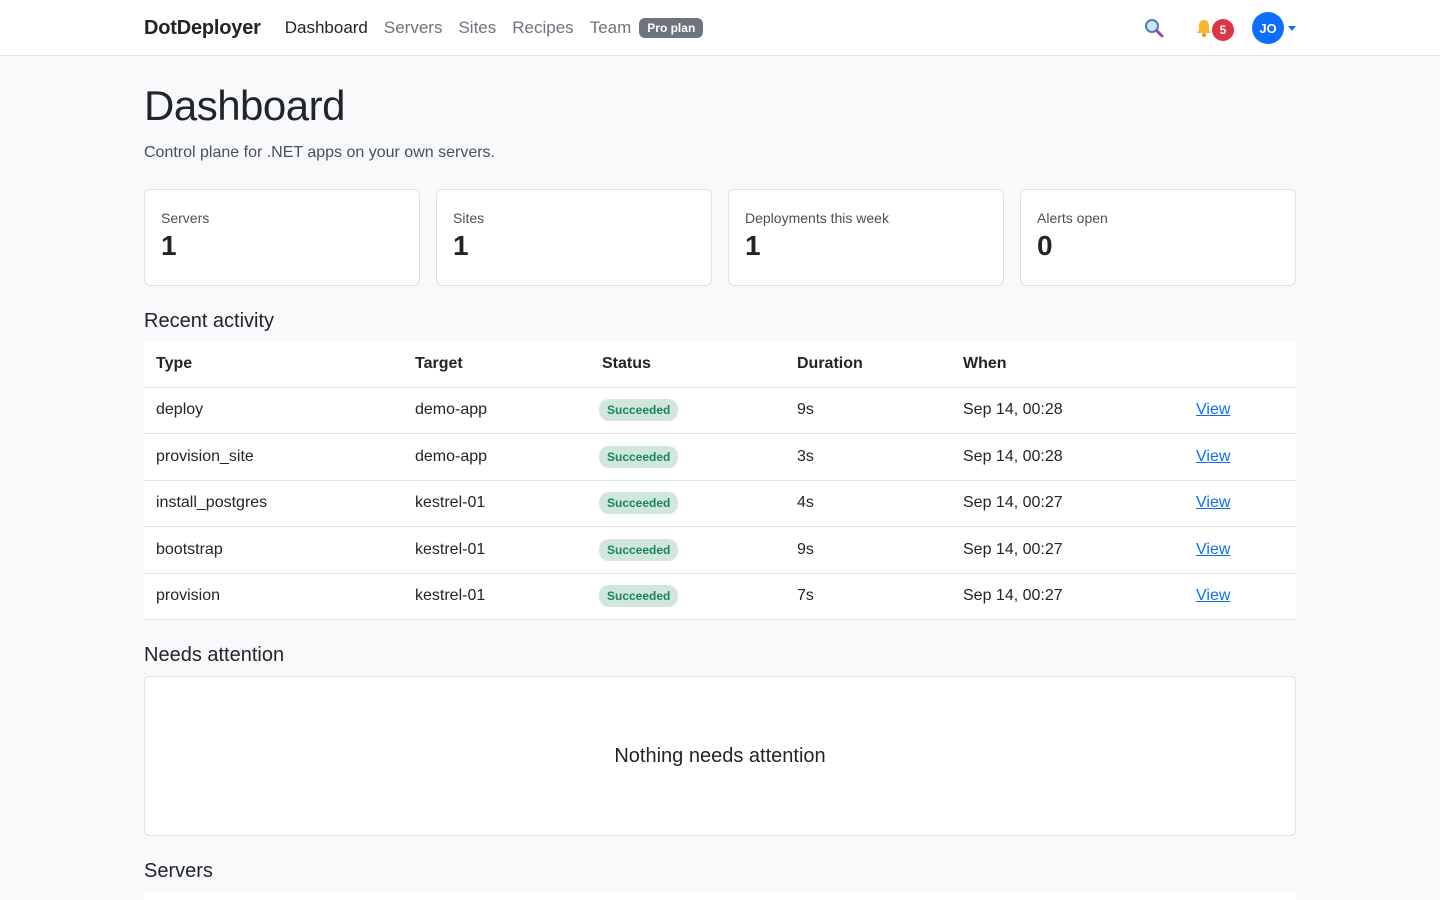 Image resolution: width=1440 pixels, height=900 pixels. Describe the element at coordinates (273, 503) in the screenshot. I see `cell-type: install_postgres` at that location.